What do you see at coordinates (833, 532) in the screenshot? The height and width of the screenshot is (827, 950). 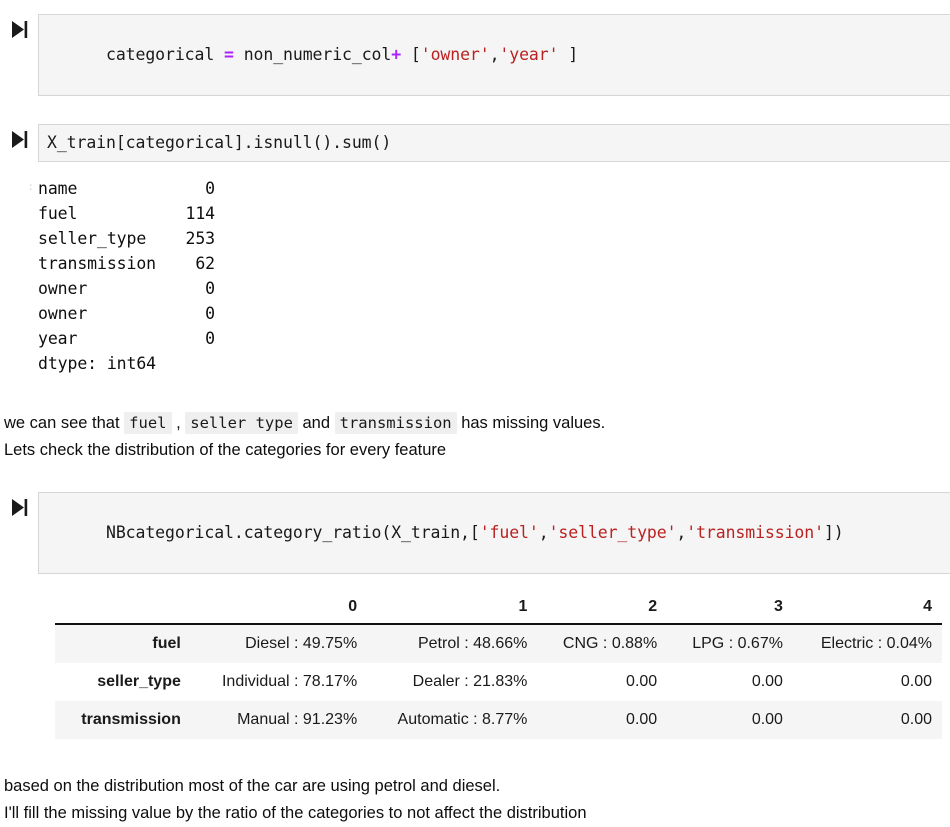 I see `code-token: ])` at bounding box center [833, 532].